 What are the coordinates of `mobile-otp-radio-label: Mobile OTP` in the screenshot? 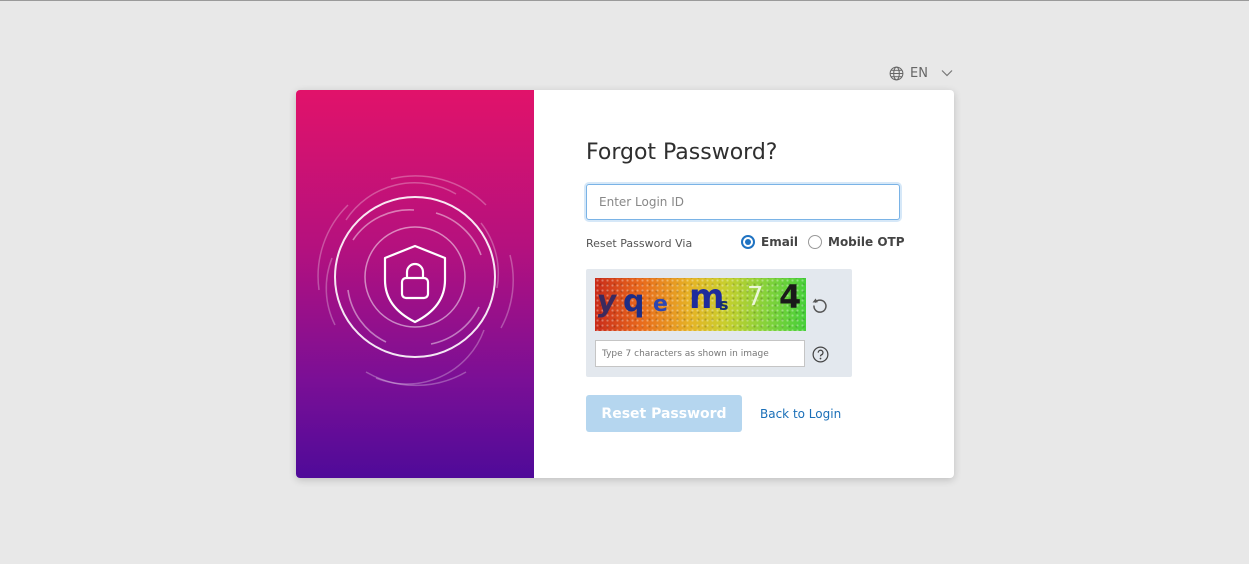 It's located at (866, 242).